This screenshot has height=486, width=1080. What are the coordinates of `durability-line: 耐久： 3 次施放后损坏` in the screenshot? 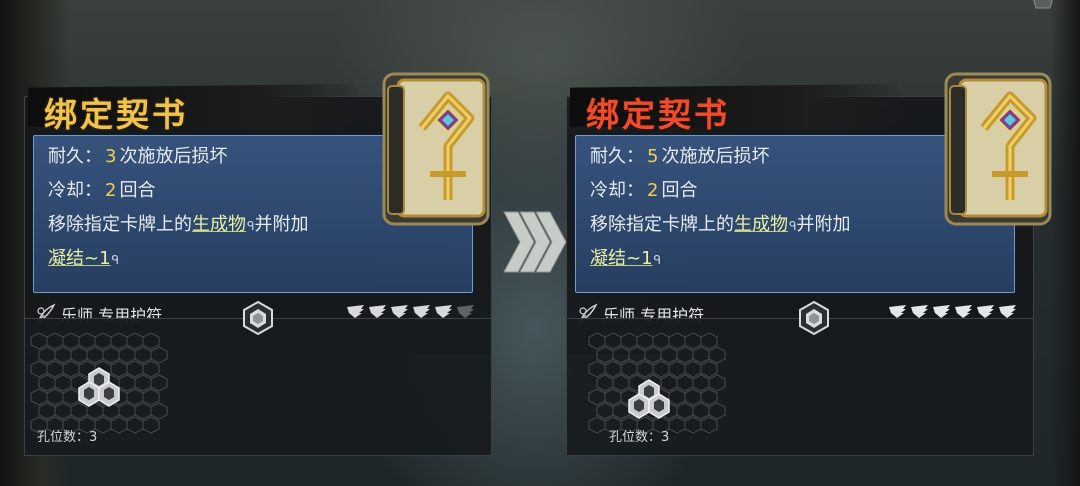 It's located at (138, 156).